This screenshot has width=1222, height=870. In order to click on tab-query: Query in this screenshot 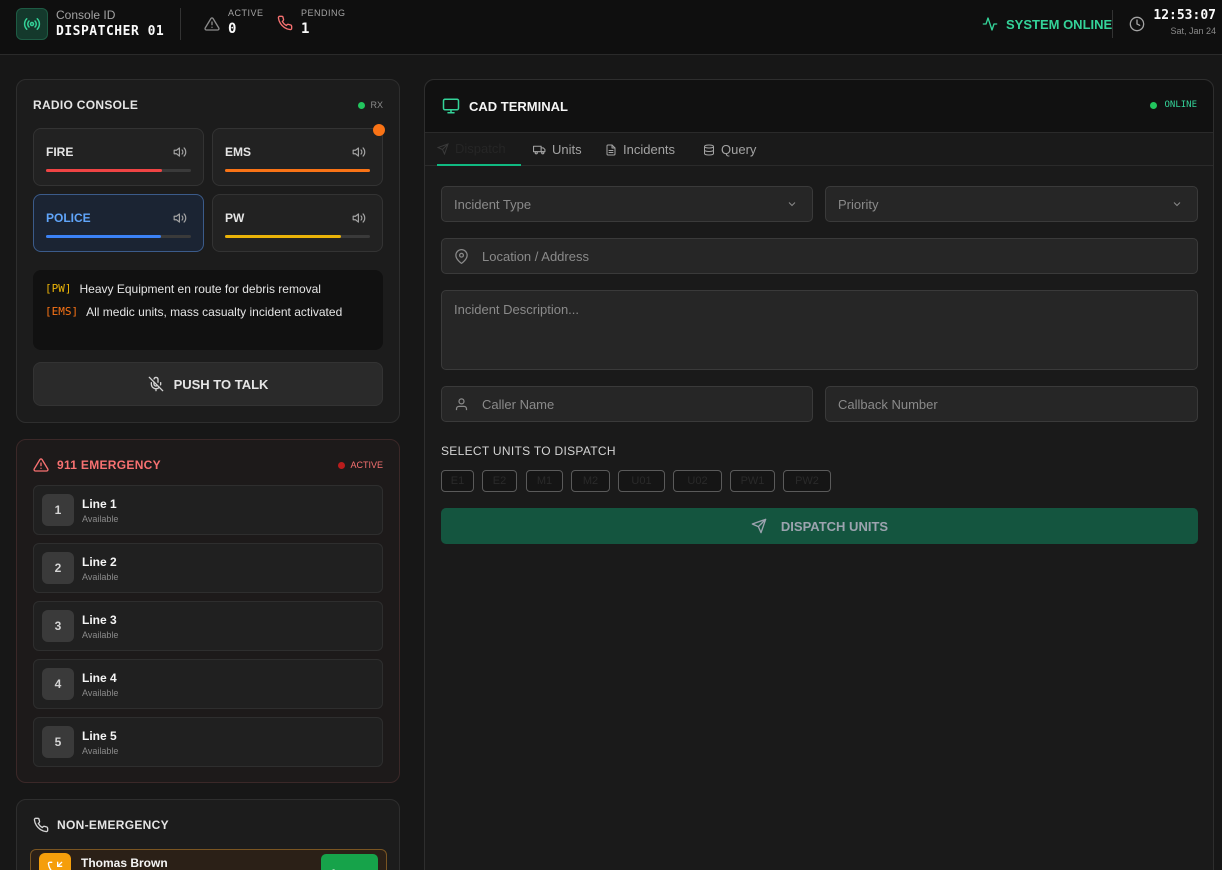, I will do `click(729, 149)`.